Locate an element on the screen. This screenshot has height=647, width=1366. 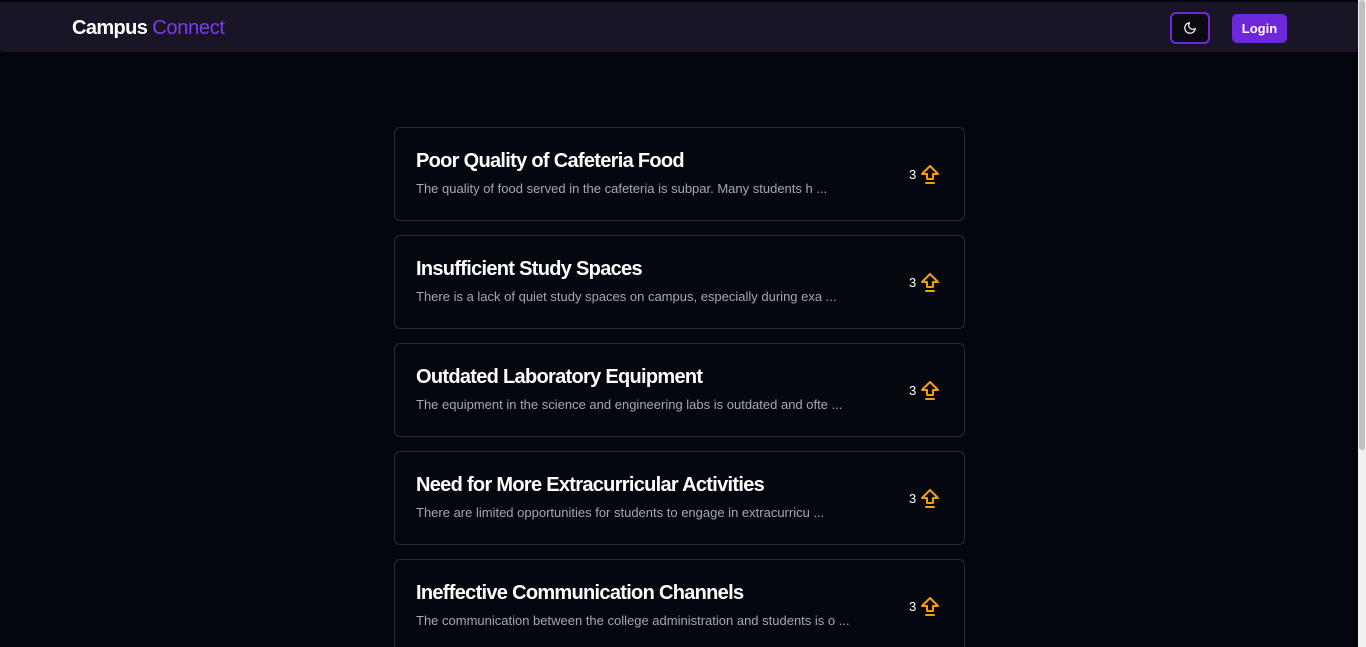
brand-name: Campus is located at coordinates (110, 28).